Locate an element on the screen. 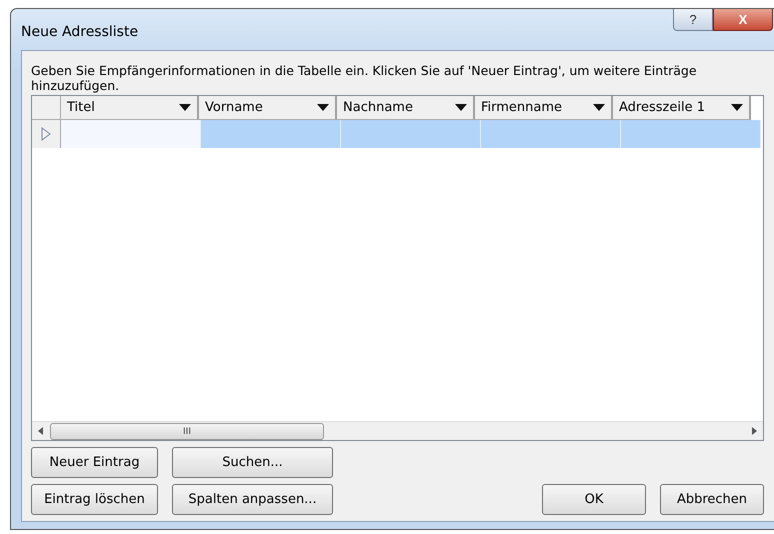  horizontal-scrollbar: III is located at coordinates (397, 430).